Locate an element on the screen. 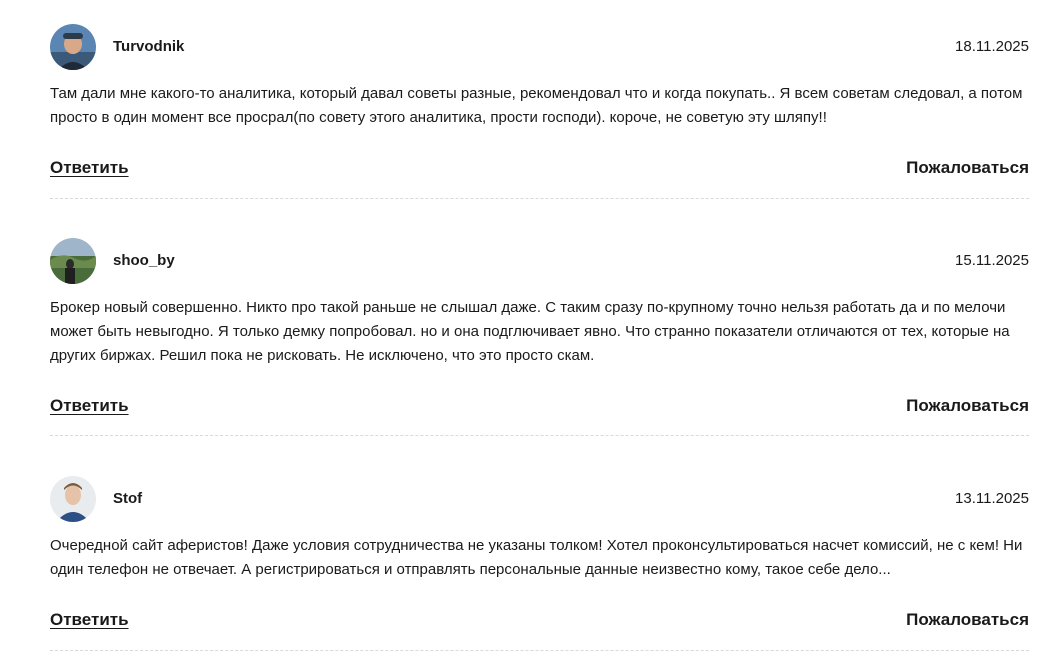 The image size is (1047, 667). review-header: shoo_by 15.11.2025 is located at coordinates (539, 261).